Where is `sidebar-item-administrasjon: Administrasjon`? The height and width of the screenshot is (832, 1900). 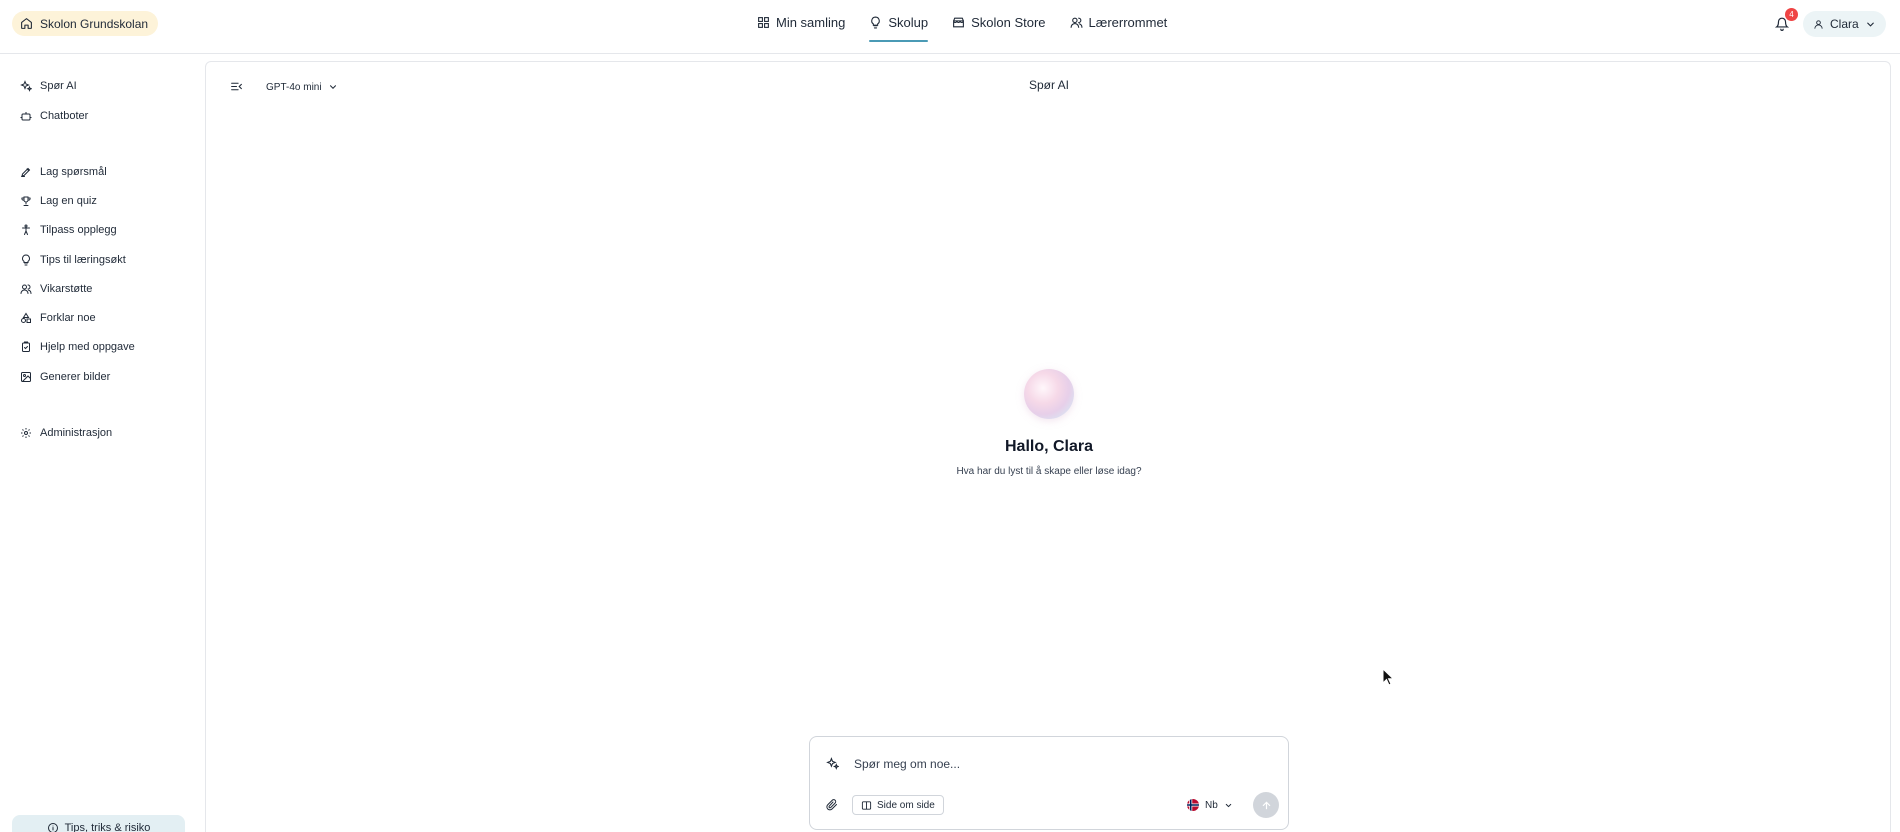 sidebar-item-administrasjon: Administrasjon is located at coordinates (66, 433).